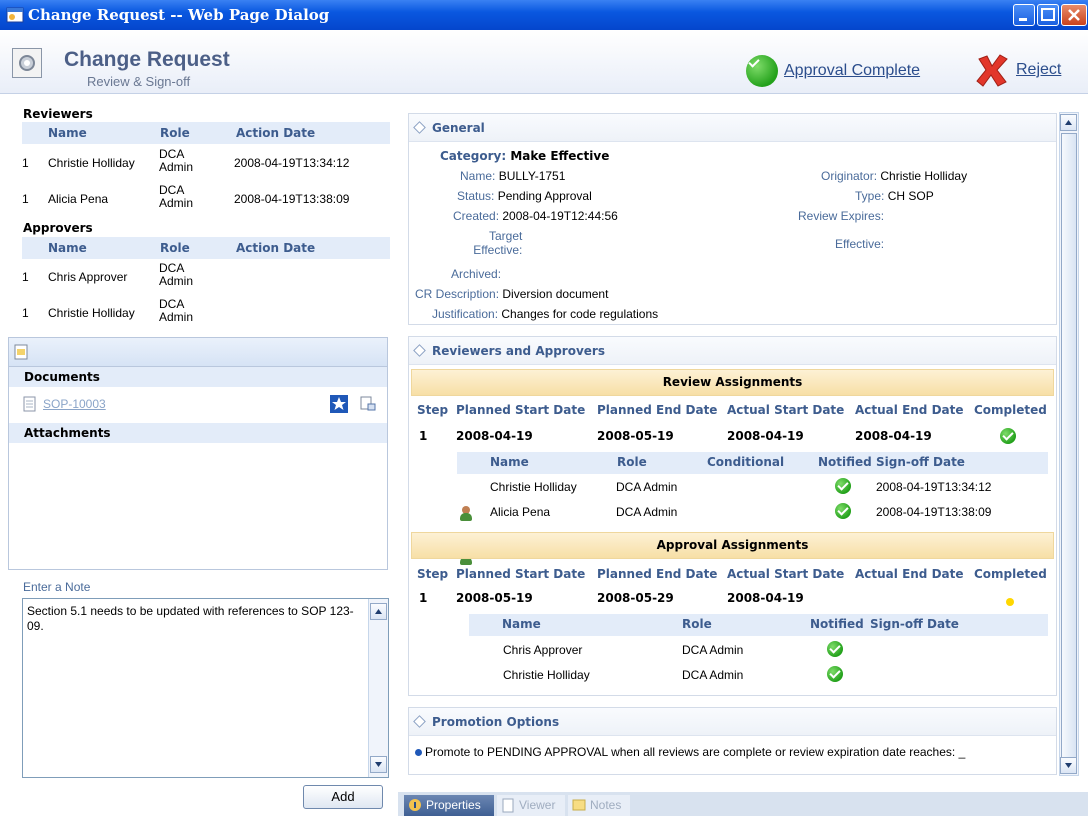 This screenshot has height=816, width=1088. What do you see at coordinates (498, 243) in the screenshot?
I see `target-effective-field: Target Effective:` at bounding box center [498, 243].